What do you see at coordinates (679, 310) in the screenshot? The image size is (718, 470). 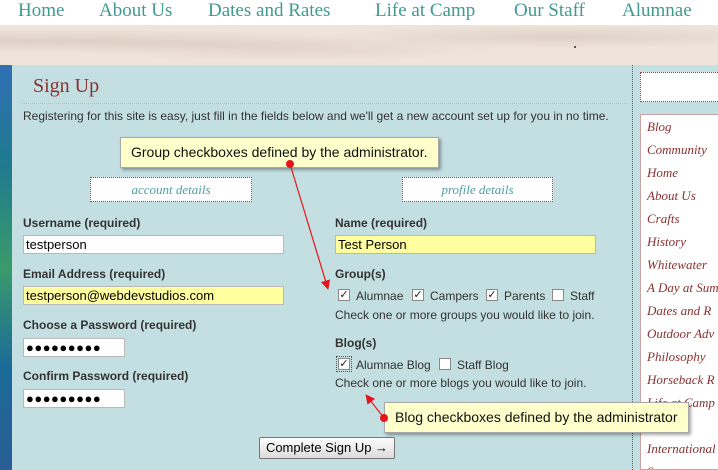 I see `sidebar-item-dates-and-rates: Dates and R` at bounding box center [679, 310].